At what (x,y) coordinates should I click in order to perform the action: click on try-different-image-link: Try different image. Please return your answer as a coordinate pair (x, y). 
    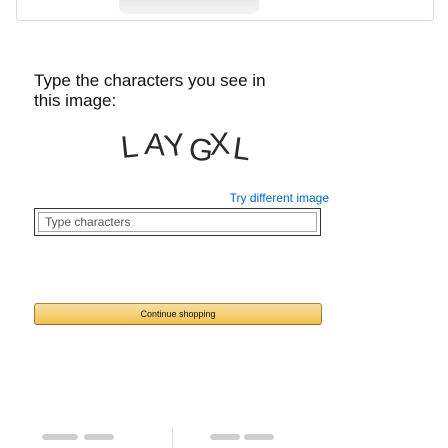
    Looking at the image, I should click on (279, 198).